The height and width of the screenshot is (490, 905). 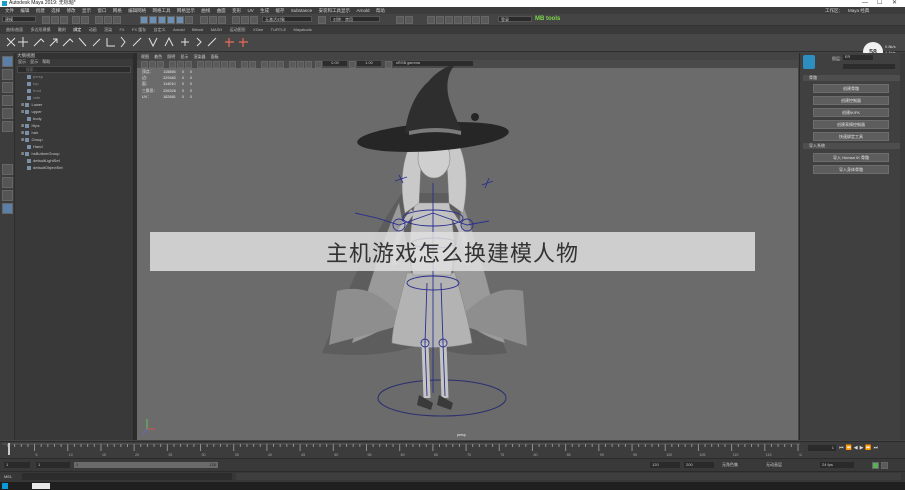 I want to click on anim-layer-label: 无动画层, so click(x=774, y=465).